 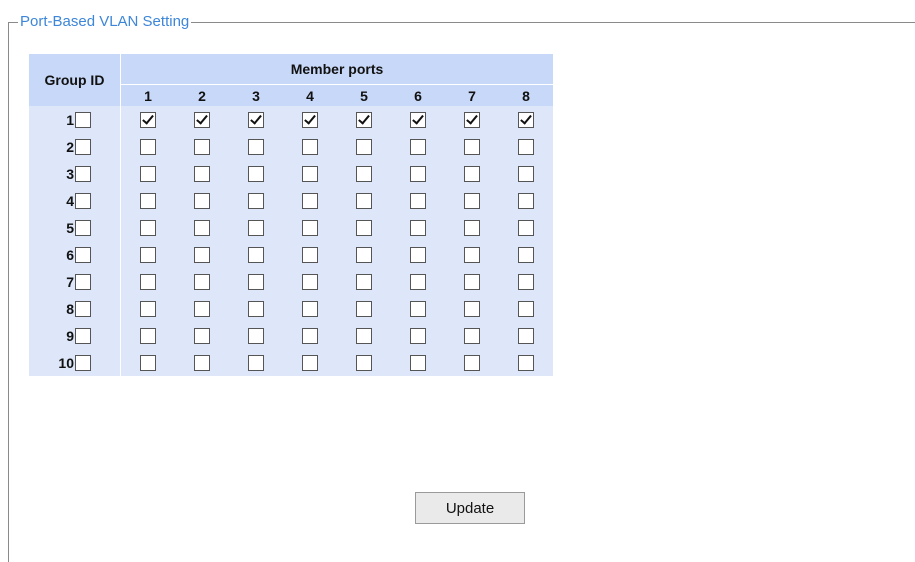 What do you see at coordinates (291, 173) in the screenshot?
I see `table-row: 3` at bounding box center [291, 173].